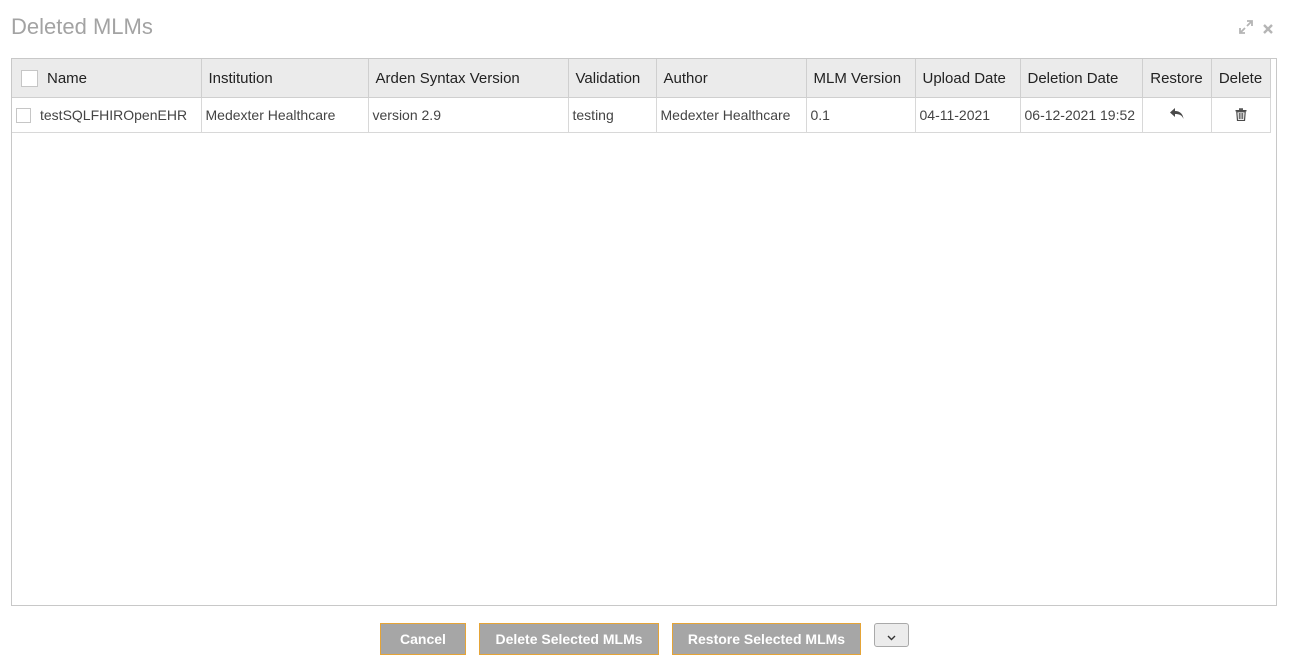 Image resolution: width=1294 pixels, height=665 pixels. What do you see at coordinates (285, 115) in the screenshot?
I see `cell-institution: Medexter Healthcare` at bounding box center [285, 115].